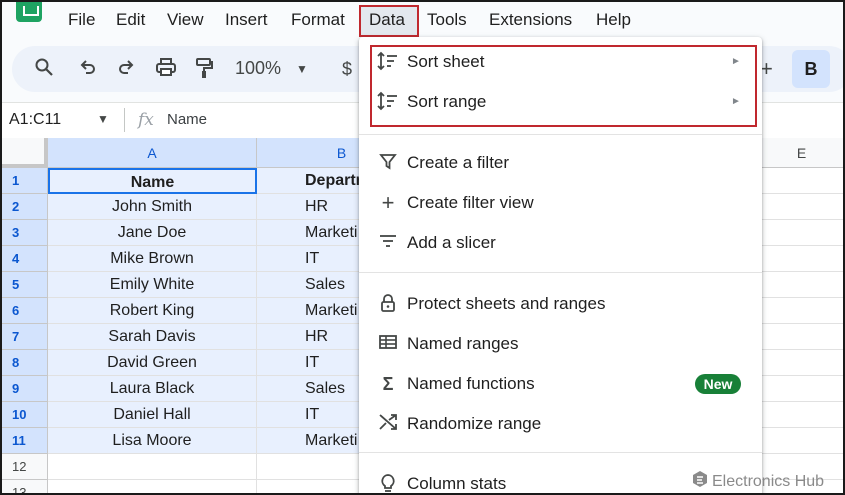 Image resolution: width=845 pixels, height=495 pixels. Describe the element at coordinates (246, 20) in the screenshot. I see `menu-insert: Insert` at that location.